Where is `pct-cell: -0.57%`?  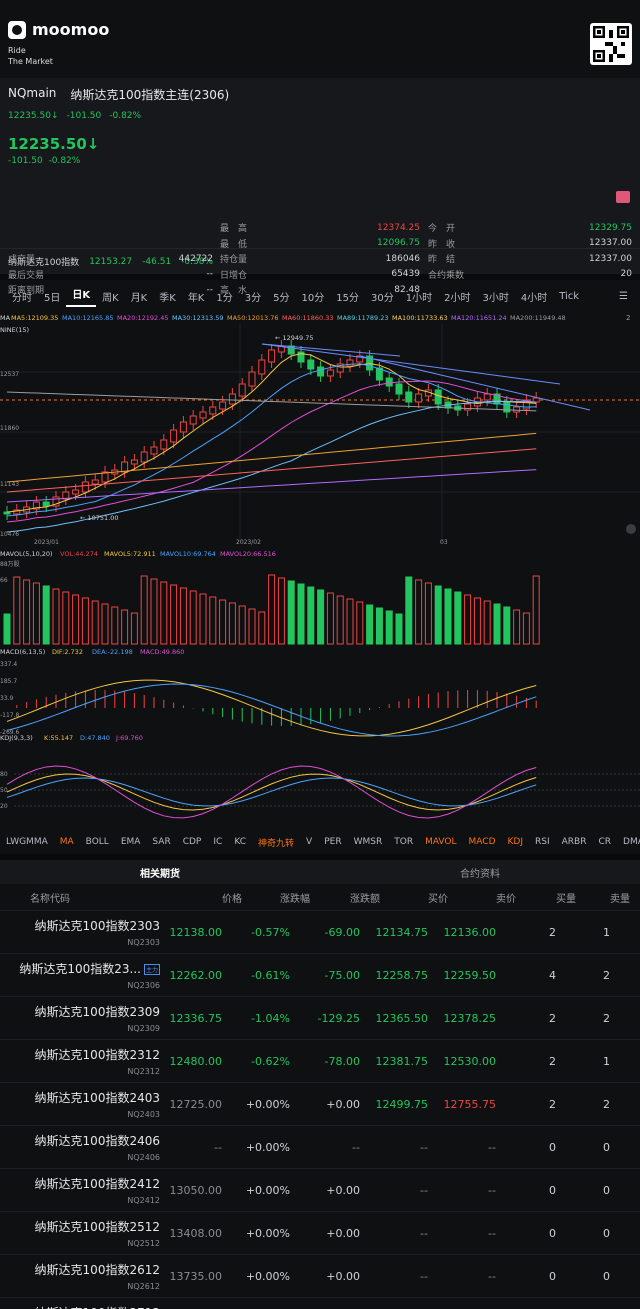
pct-cell: -0.57% is located at coordinates (270, 932).